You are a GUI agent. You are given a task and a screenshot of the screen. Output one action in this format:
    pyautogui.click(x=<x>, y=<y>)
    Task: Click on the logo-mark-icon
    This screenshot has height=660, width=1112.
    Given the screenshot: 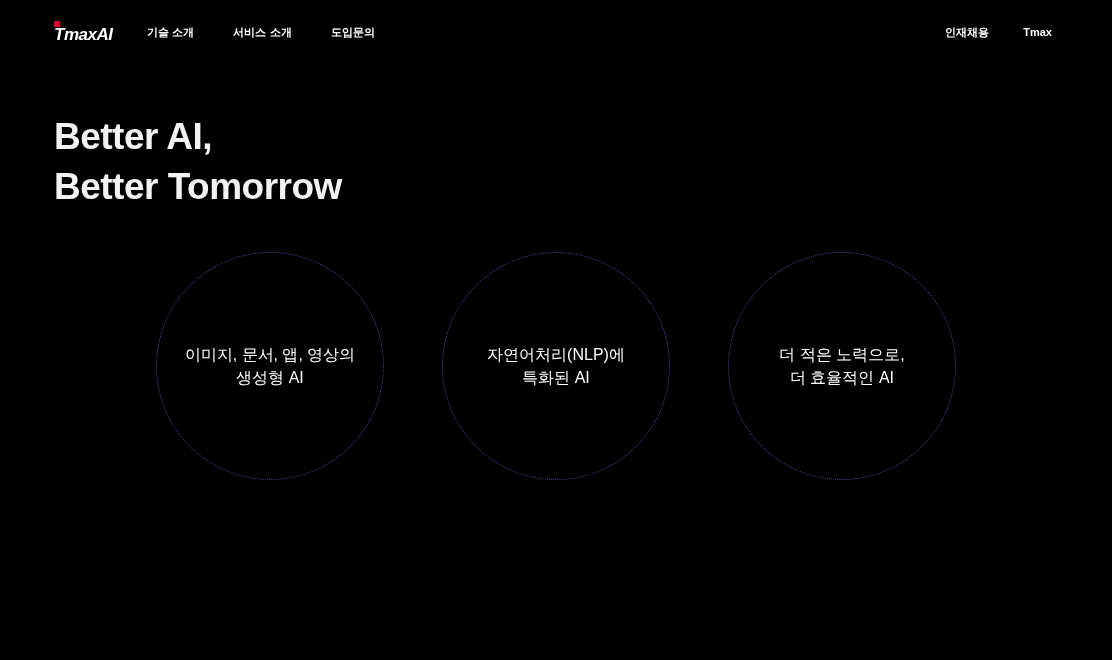 What is the action you would take?
    pyautogui.click(x=57, y=24)
    